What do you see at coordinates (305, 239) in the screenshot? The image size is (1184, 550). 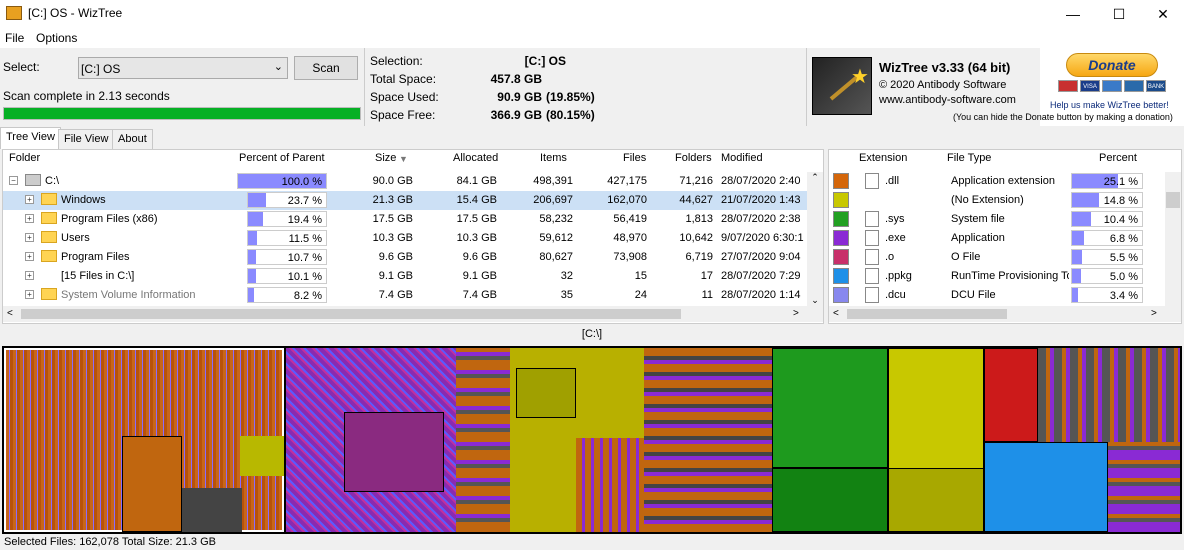 I see `percent-label: 11.5 %` at bounding box center [305, 239].